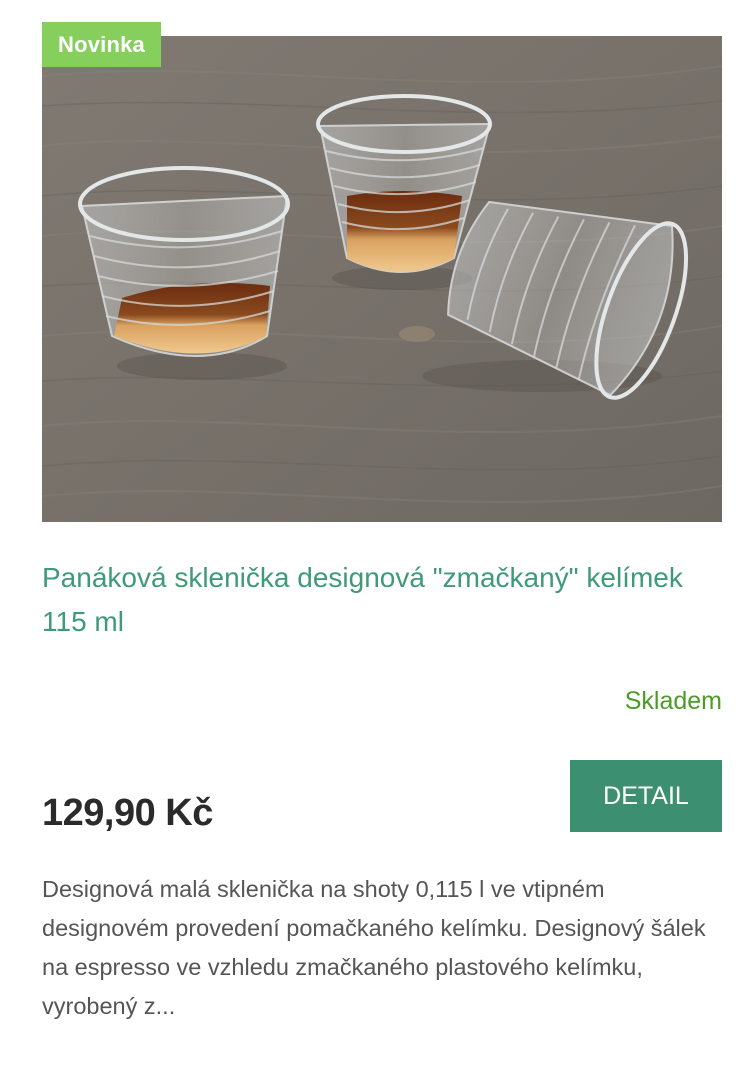 The width and height of the screenshot is (742, 1066). I want to click on detail-button: DETAIL, so click(646, 796).